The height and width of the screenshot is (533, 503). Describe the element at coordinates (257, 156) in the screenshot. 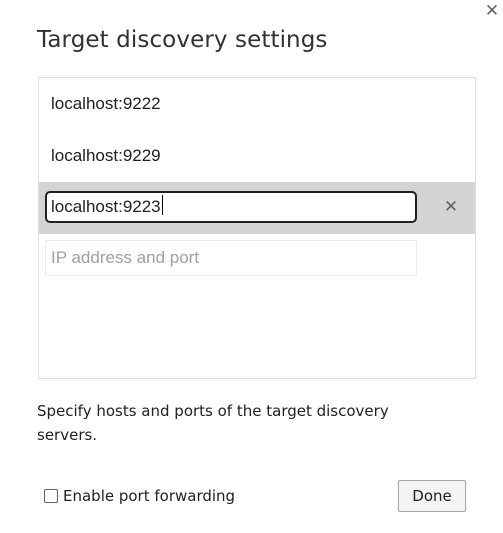

I see `list-item: localhost:9229` at that location.